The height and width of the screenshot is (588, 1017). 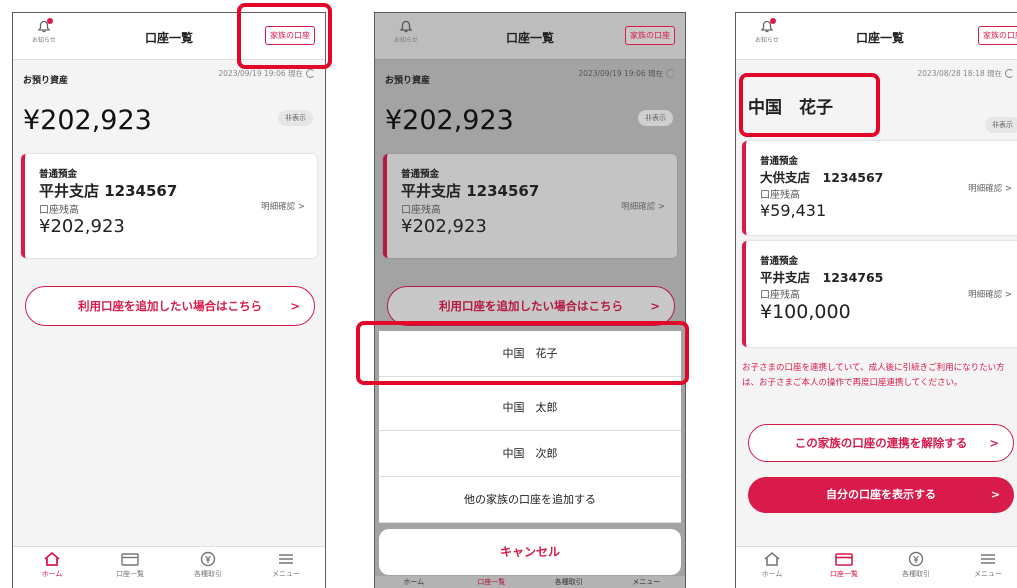 I want to click on account-branch: 平井支店 1234765, so click(x=822, y=277).